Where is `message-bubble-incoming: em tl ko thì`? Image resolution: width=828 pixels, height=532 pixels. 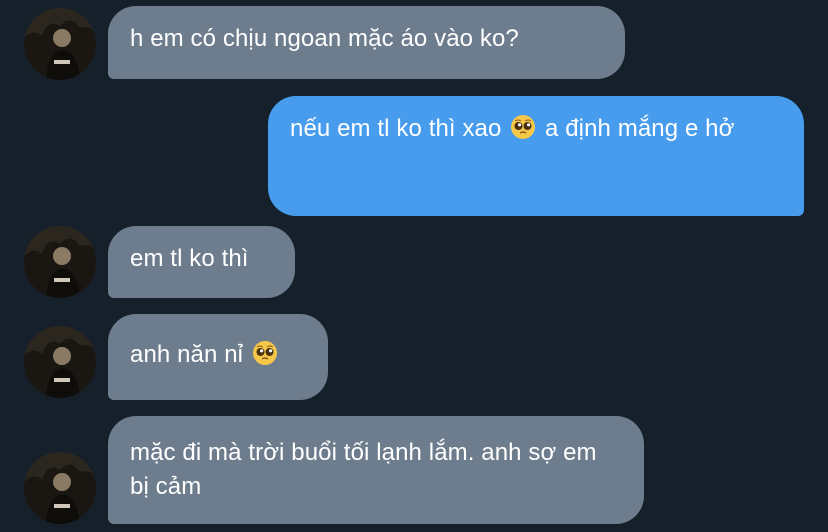
message-bubble-incoming: em tl ko thì is located at coordinates (201, 262).